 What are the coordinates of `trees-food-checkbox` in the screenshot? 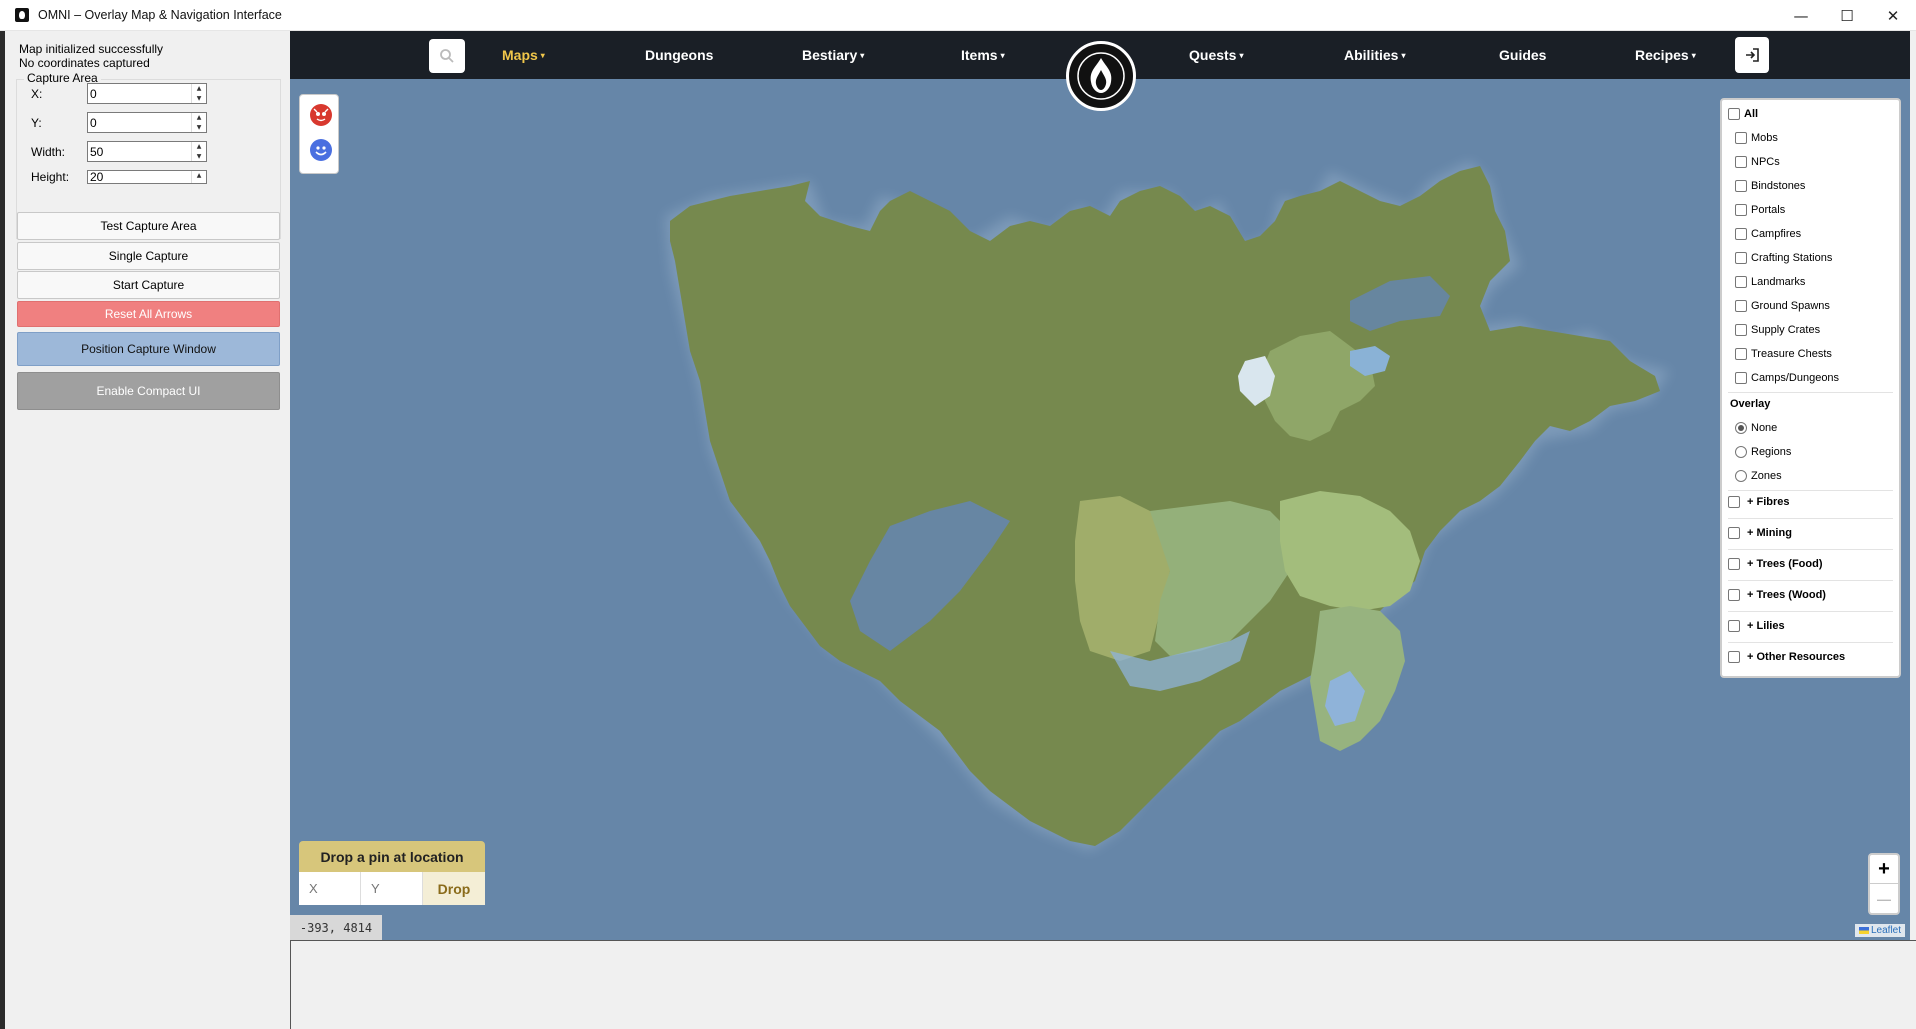 It's located at (1734, 564).